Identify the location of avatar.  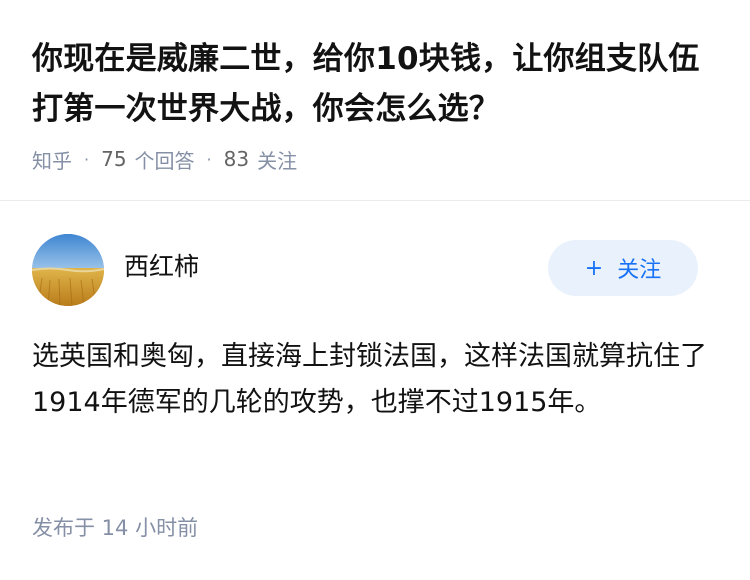
(68, 270).